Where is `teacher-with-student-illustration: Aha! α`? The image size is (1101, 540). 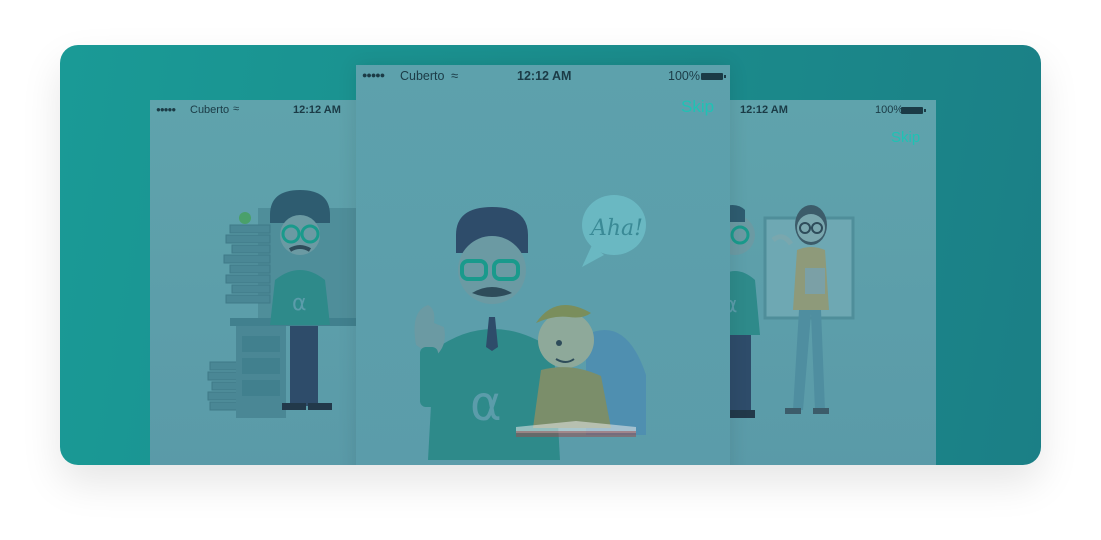 teacher-with-student-illustration: Aha! α is located at coordinates (530, 327).